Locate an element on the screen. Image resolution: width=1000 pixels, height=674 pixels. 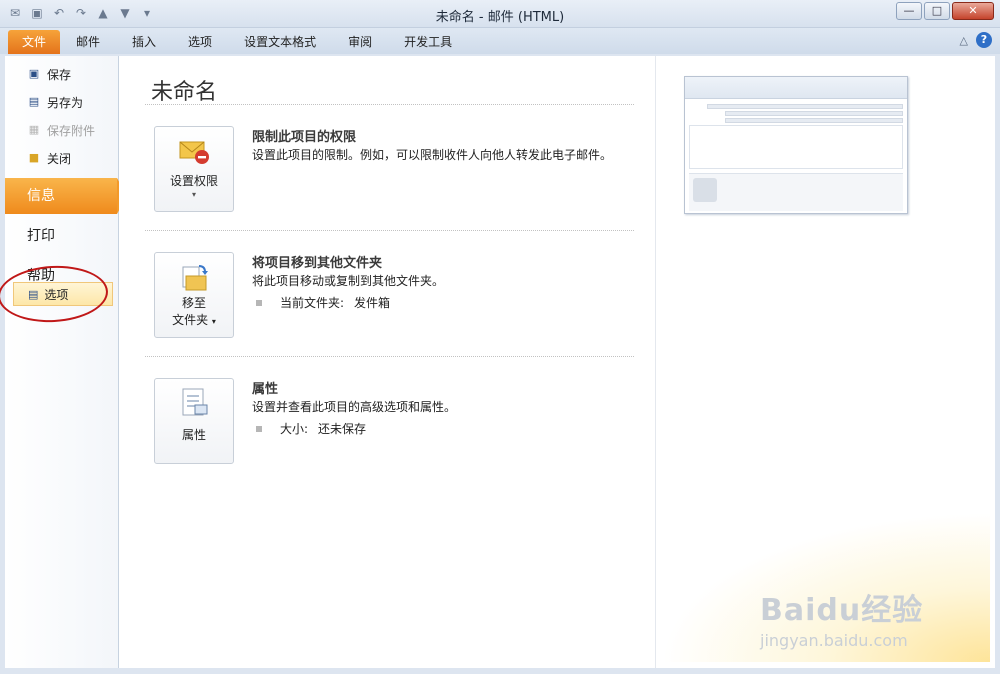
window-title: 未命名 - 邮件 (HTML) is located at coordinates (500, 17).